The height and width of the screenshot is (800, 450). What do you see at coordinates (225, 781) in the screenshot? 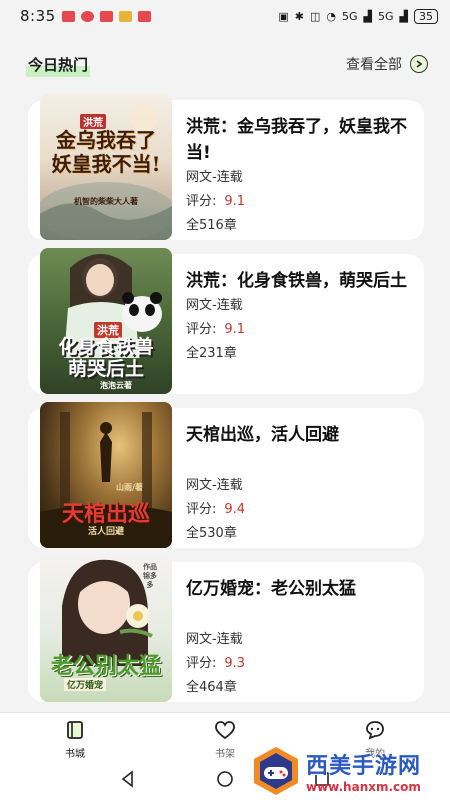
I see `home-icon` at bounding box center [225, 781].